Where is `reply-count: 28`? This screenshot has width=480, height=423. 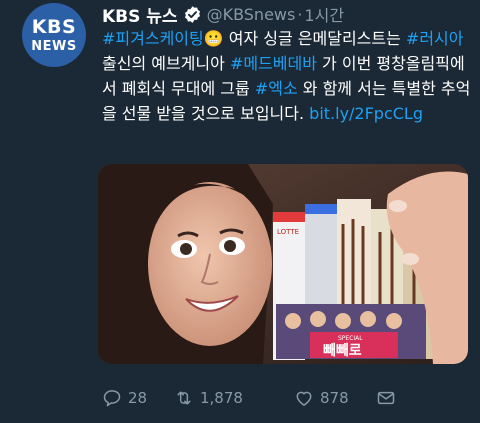 reply-count: 28 is located at coordinates (138, 398).